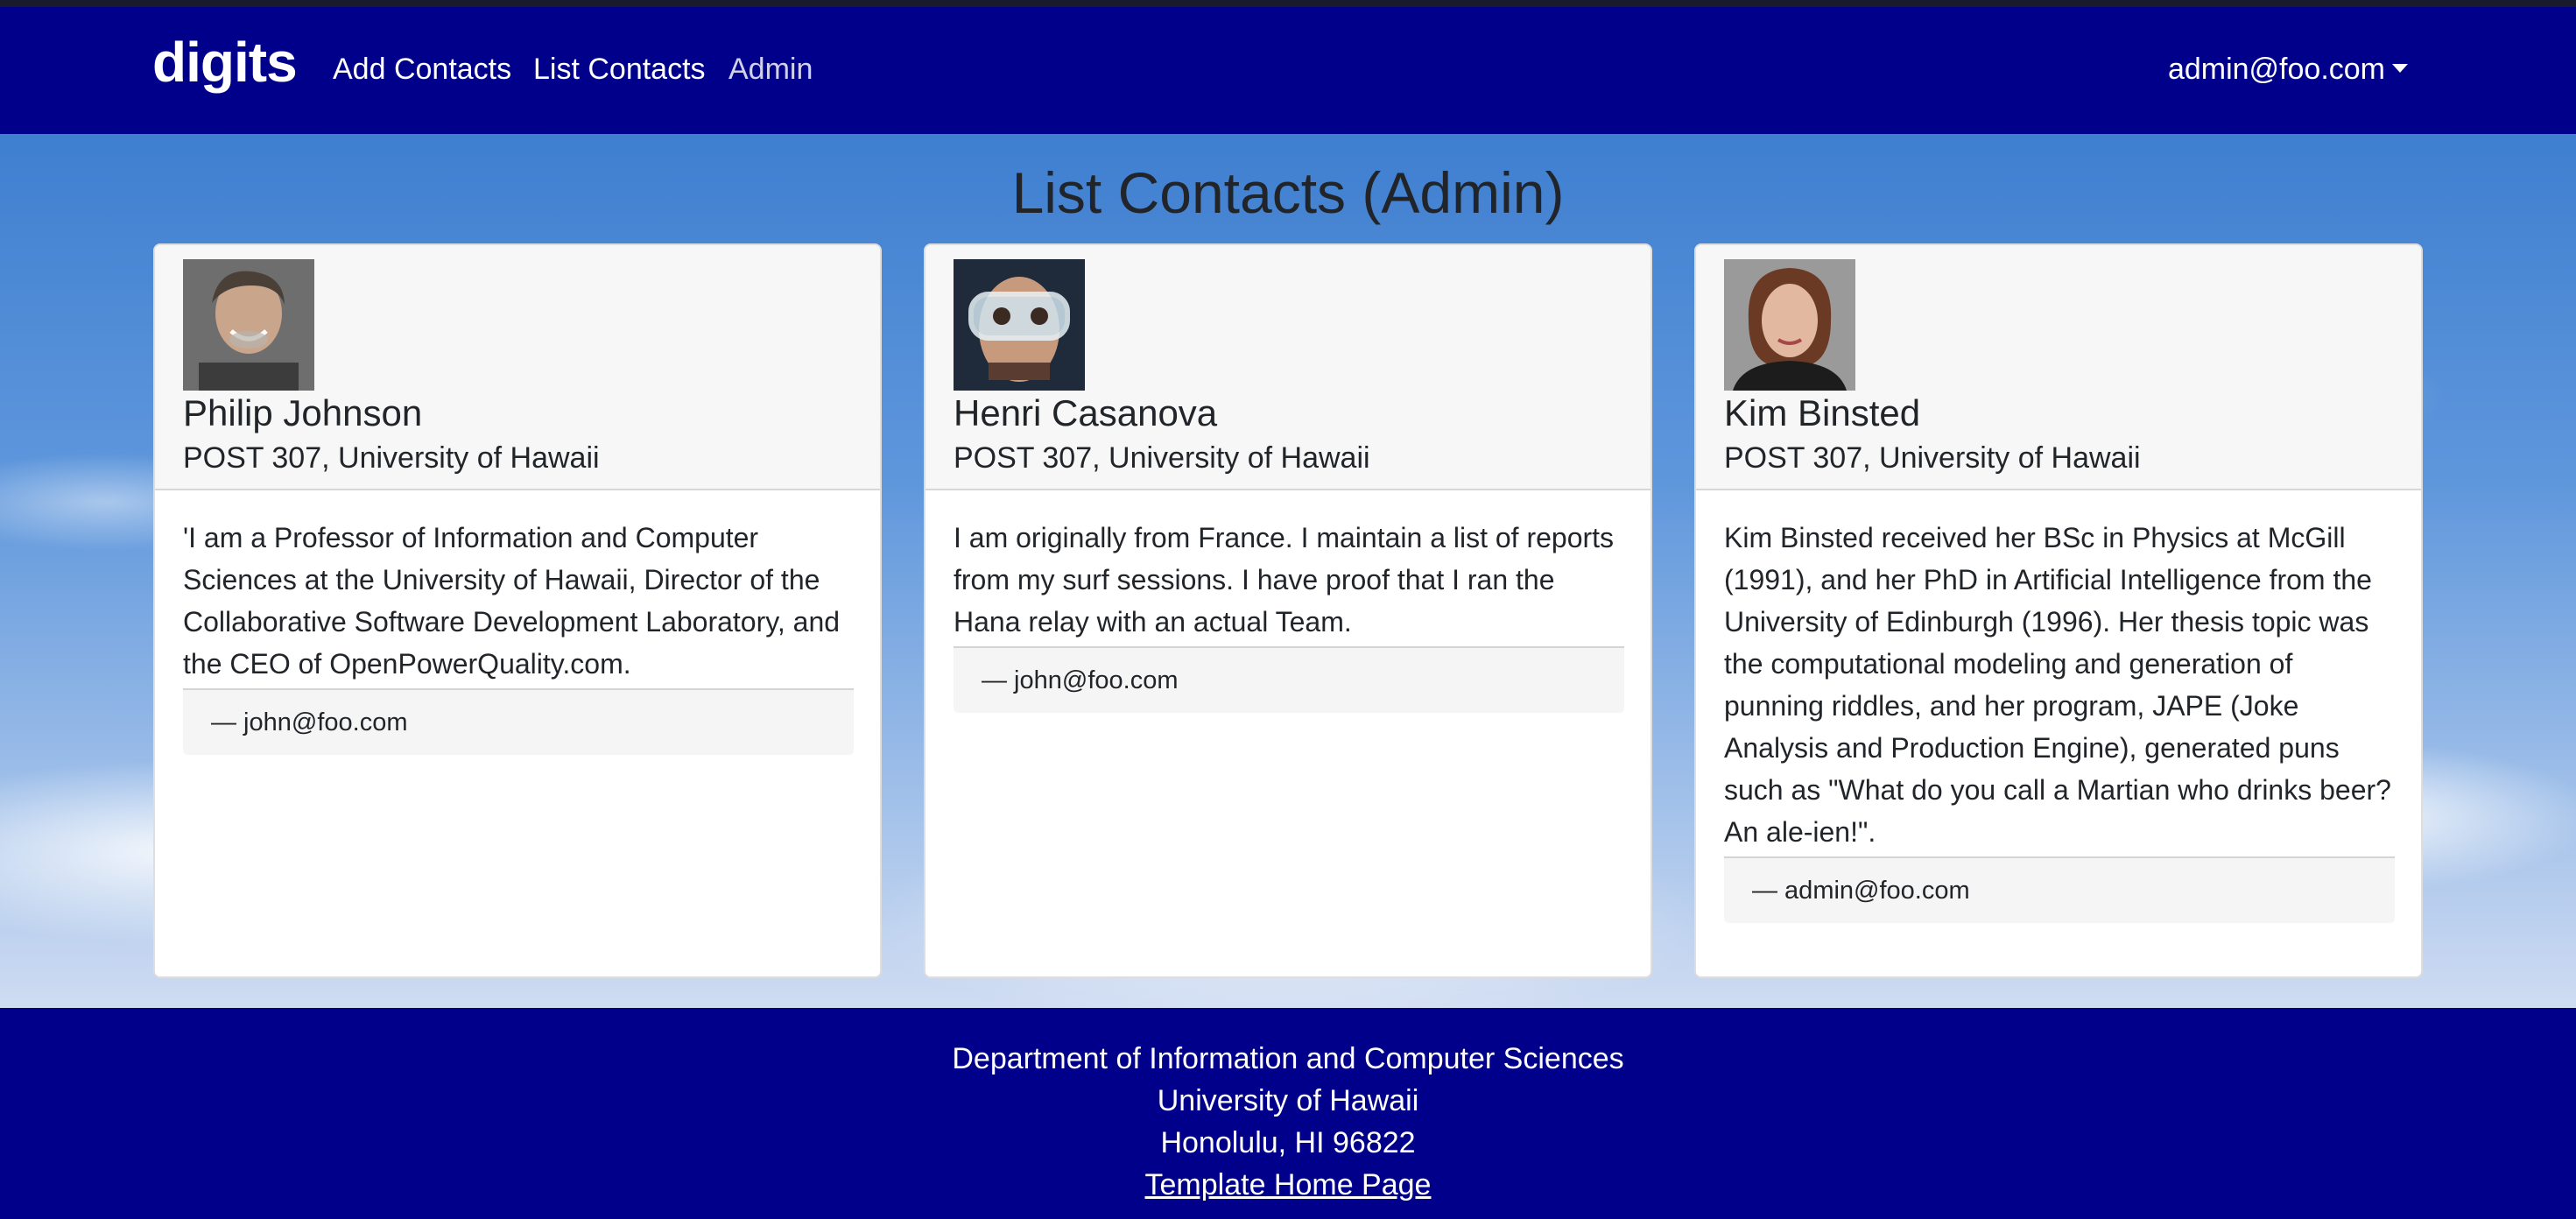  I want to click on window-top-strip, so click(1288, 3).